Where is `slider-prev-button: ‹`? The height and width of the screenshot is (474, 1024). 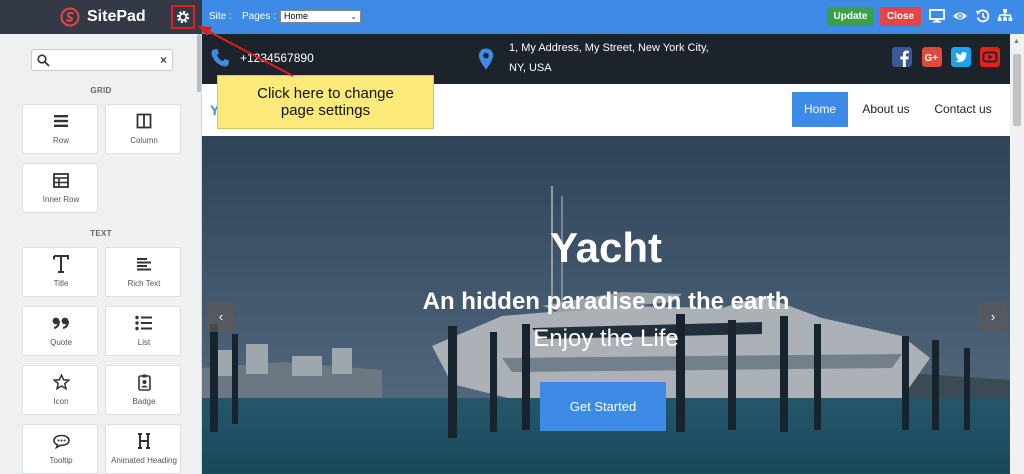
slider-prev-button: ‹ is located at coordinates (221, 317).